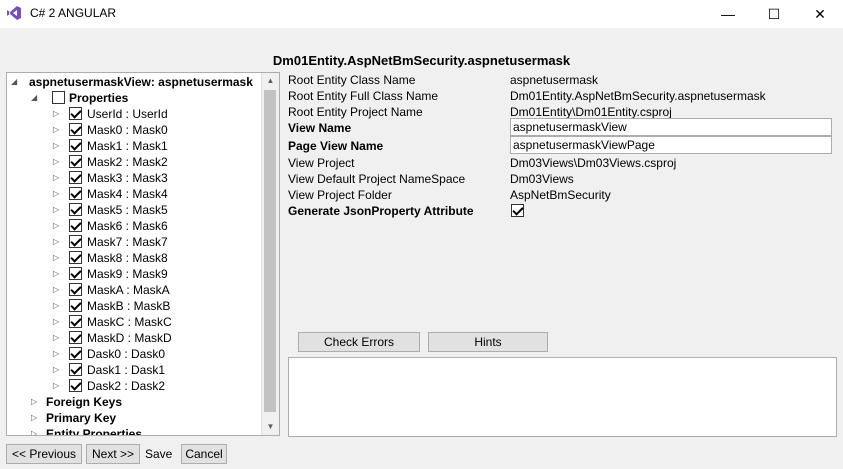 The height and width of the screenshot is (469, 843). Describe the element at coordinates (141, 82) in the screenshot. I see `tree-root-label: aspnetusermaskView: aspnetusermask` at that location.